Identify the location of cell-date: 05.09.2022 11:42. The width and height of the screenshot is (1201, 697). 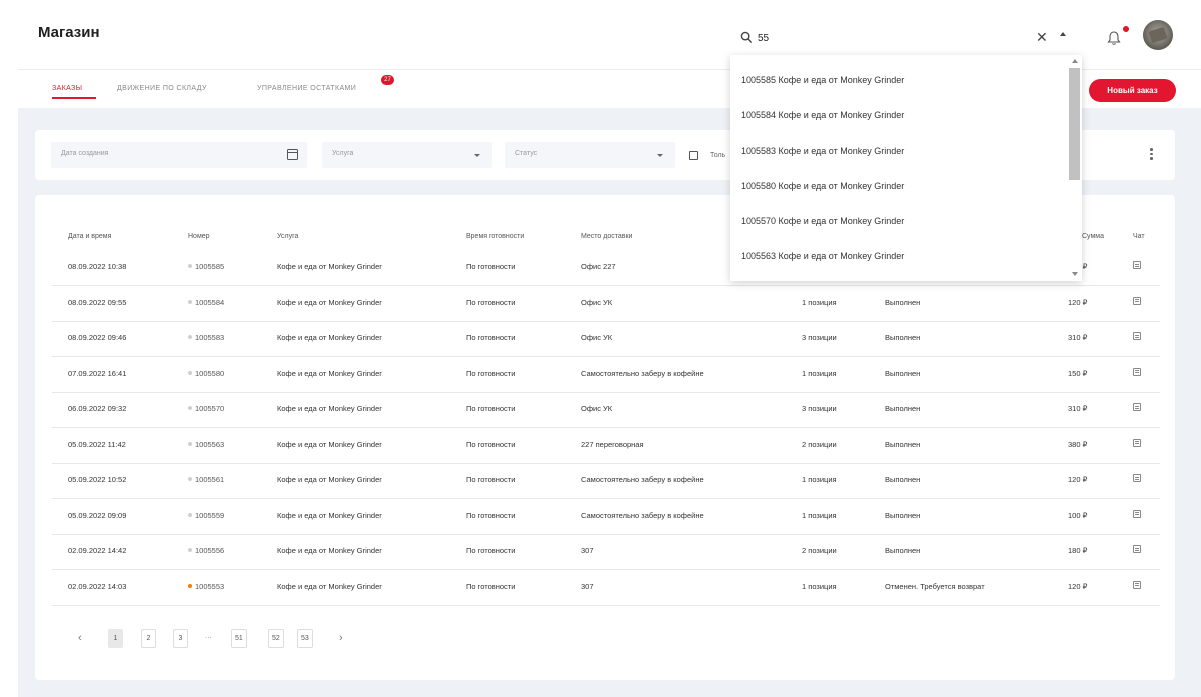
(97, 444).